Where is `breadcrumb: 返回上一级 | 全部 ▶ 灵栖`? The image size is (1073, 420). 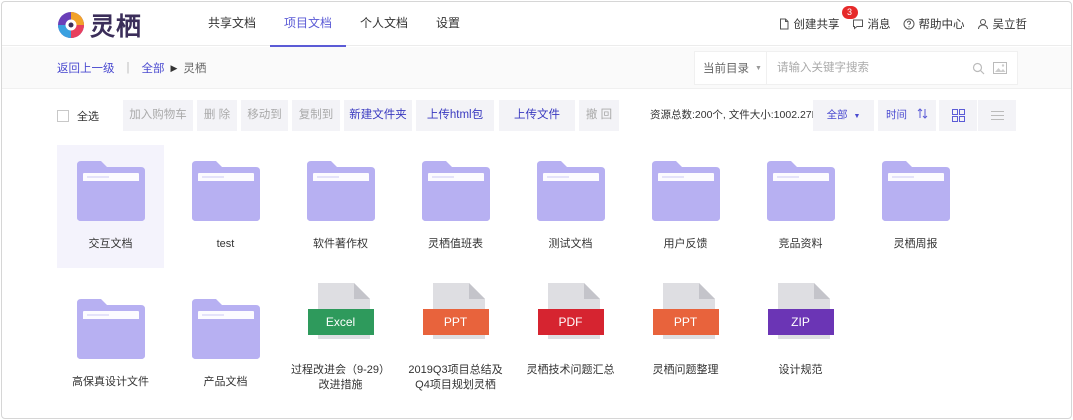 breadcrumb: 返回上一级 | 全部 ▶ 灵栖 is located at coordinates (131, 68).